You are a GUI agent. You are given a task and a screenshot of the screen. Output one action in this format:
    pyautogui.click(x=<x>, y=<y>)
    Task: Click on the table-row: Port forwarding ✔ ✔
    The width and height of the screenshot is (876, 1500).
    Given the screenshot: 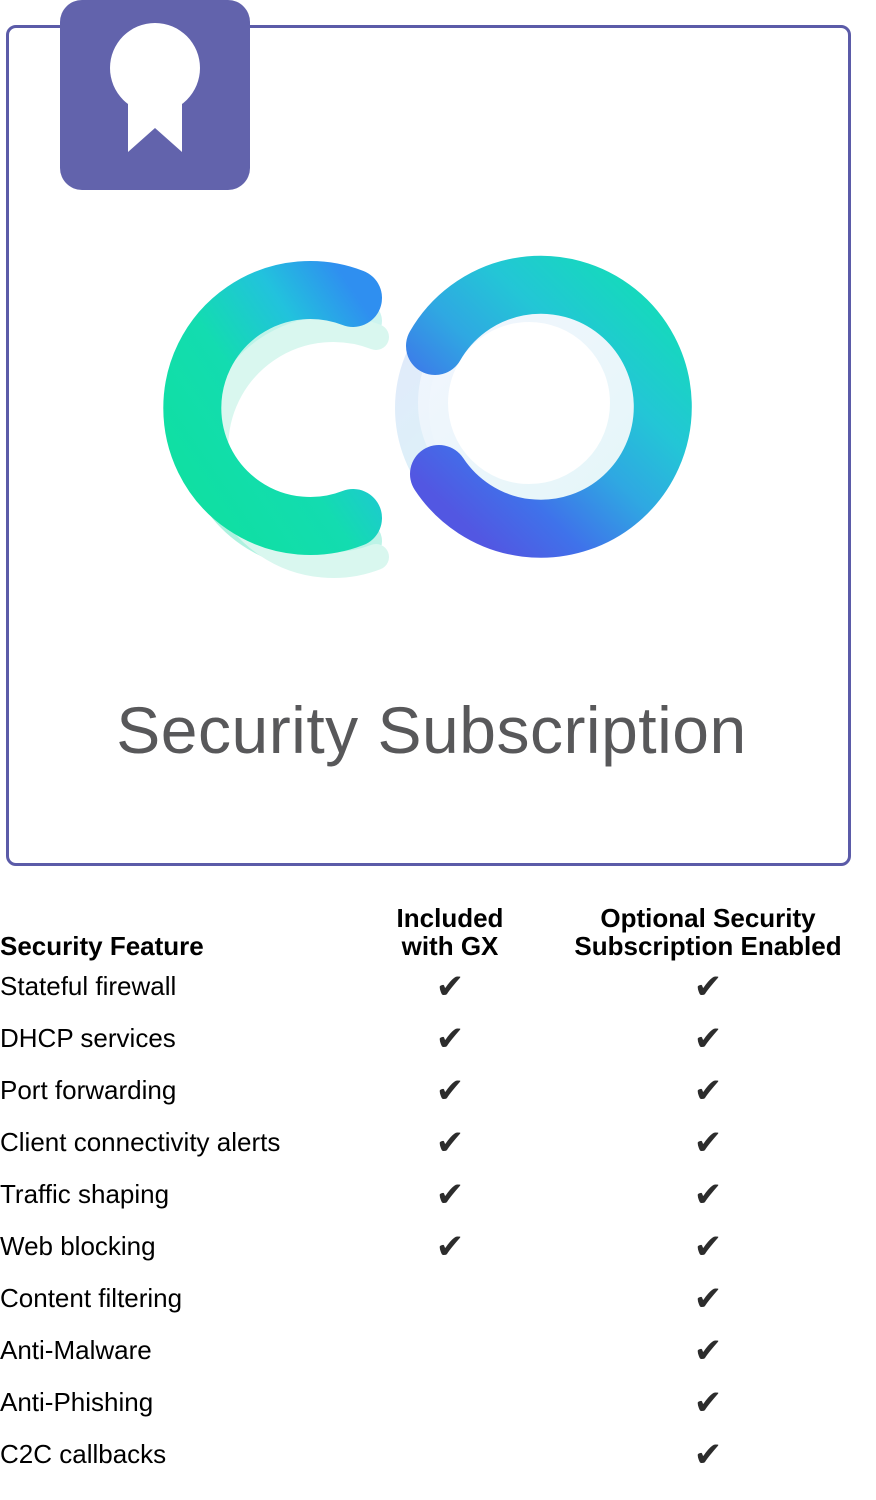 What is the action you would take?
    pyautogui.click(x=438, y=1091)
    